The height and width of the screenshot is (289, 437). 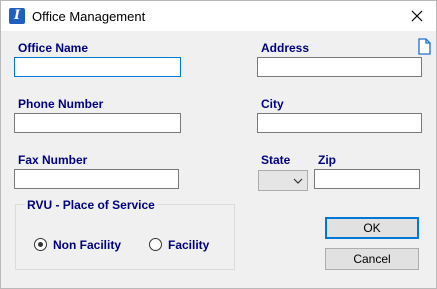 What do you see at coordinates (327, 160) in the screenshot?
I see `zip-label: Zip` at bounding box center [327, 160].